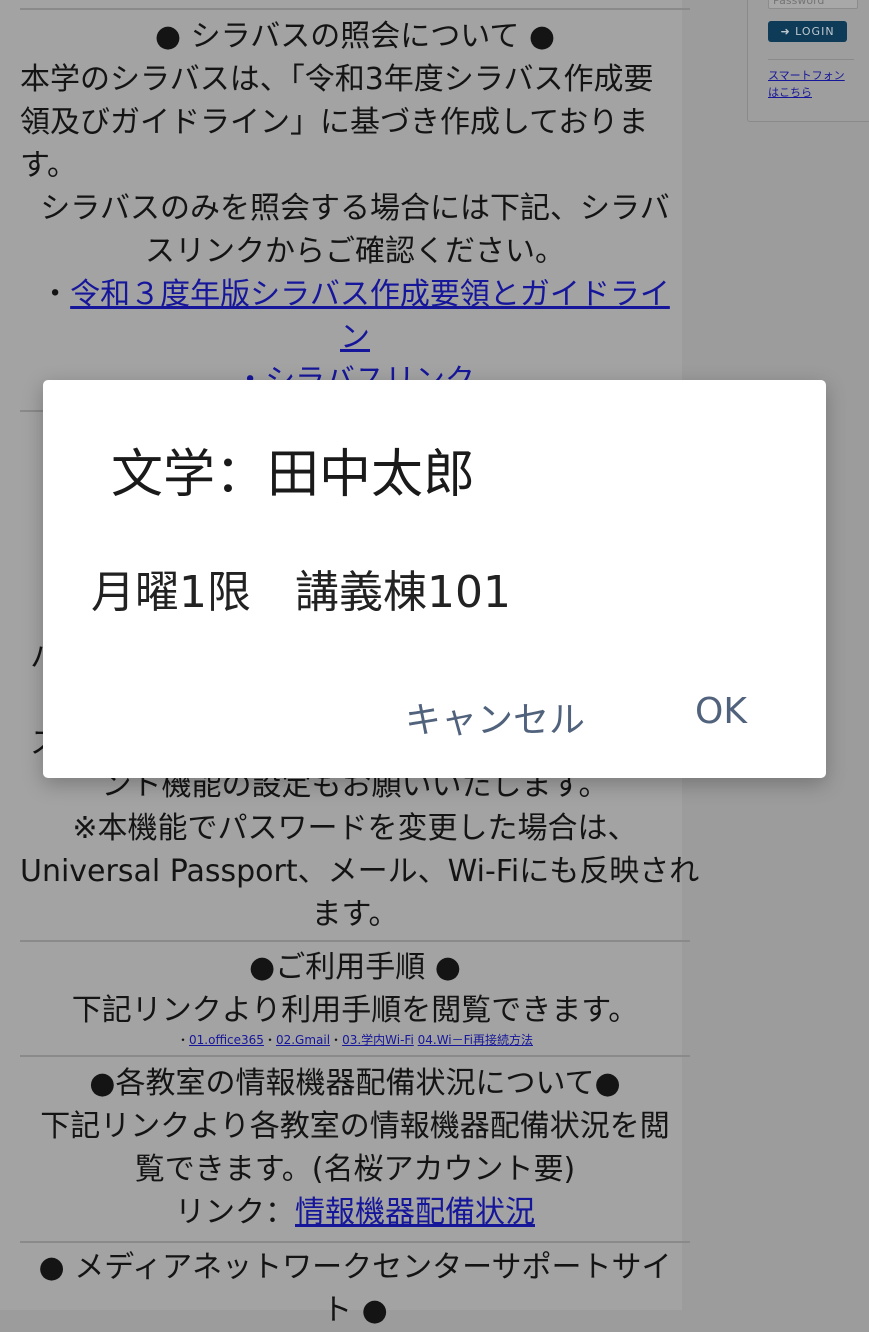 This screenshot has height=1332, width=869. I want to click on syllabus-guideline-link-cont: ン, so click(355, 337).